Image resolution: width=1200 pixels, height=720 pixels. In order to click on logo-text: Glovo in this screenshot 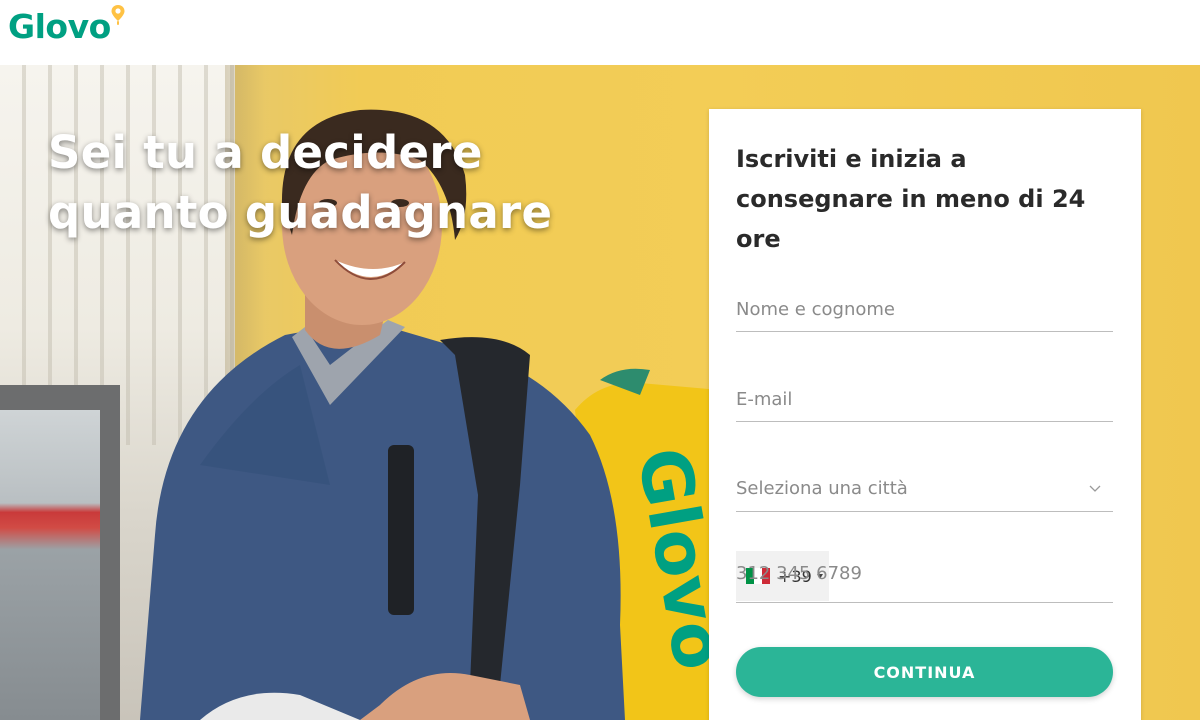, I will do `click(59, 26)`.